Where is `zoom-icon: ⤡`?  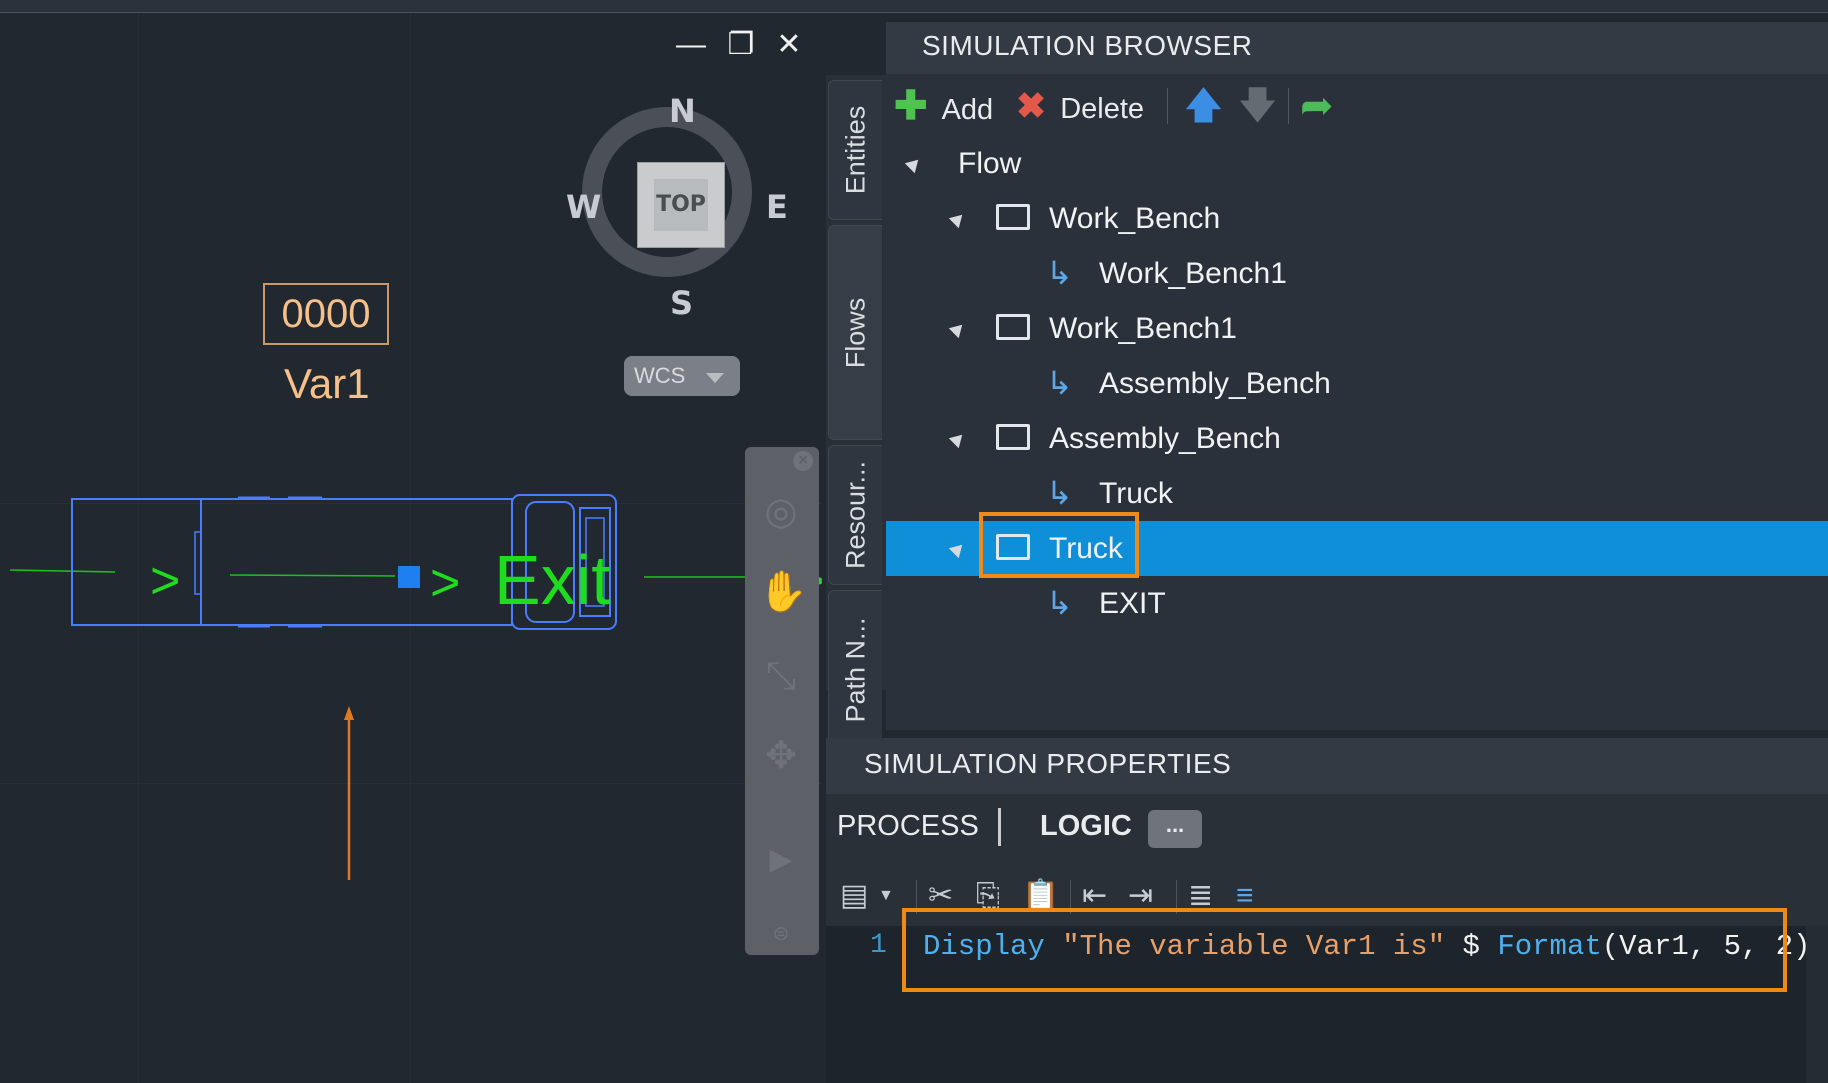
zoom-icon: ⤡ is located at coordinates (781, 676).